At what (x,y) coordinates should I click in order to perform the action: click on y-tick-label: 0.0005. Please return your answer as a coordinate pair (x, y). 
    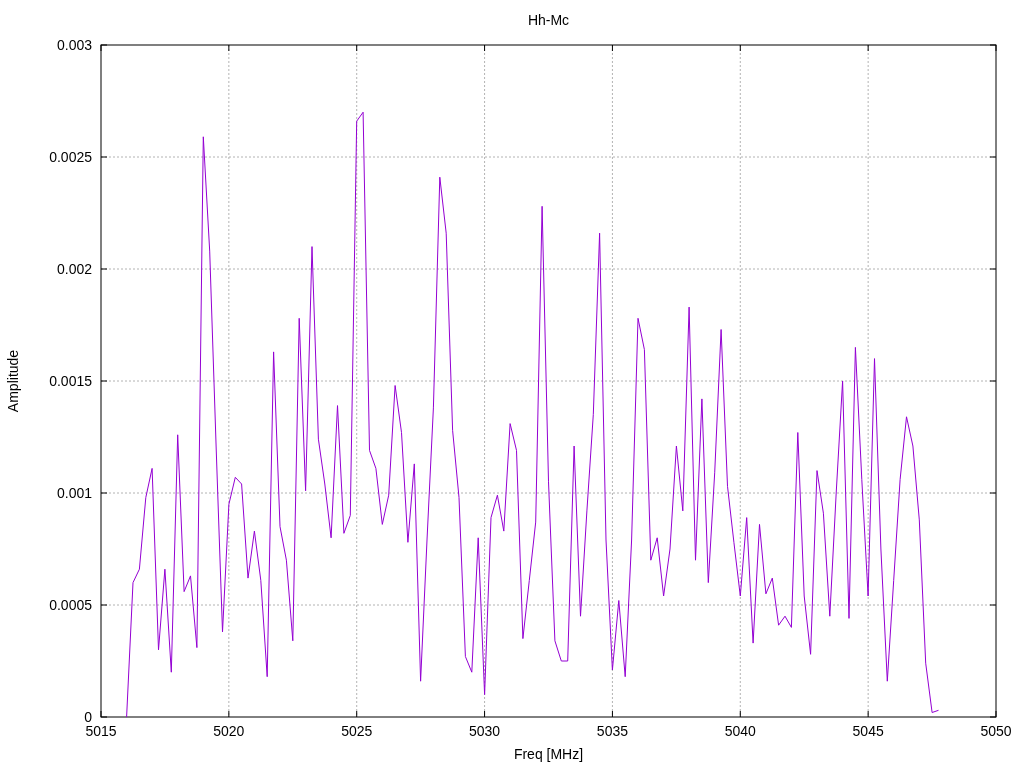
    Looking at the image, I should click on (70, 605).